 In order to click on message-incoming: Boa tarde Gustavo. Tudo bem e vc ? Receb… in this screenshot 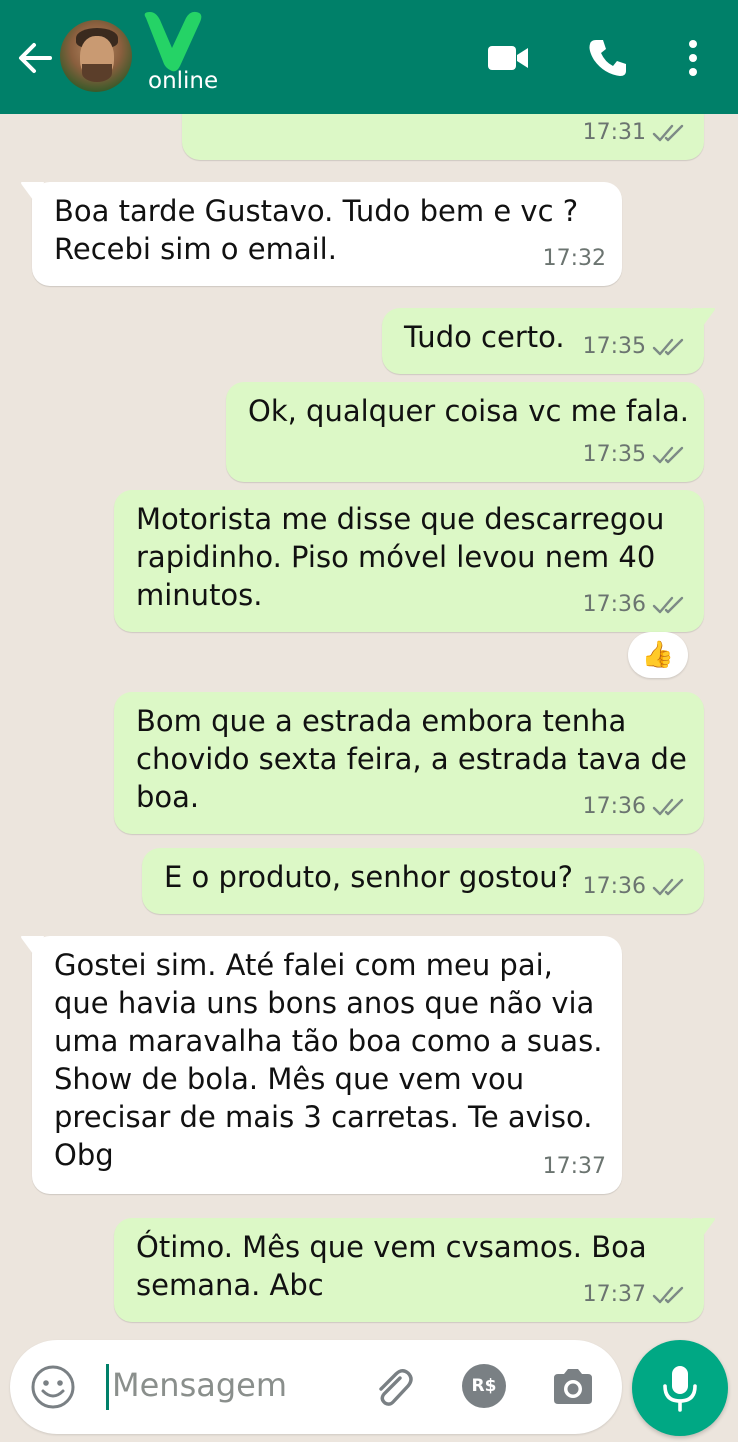, I will do `click(321, 234)`.